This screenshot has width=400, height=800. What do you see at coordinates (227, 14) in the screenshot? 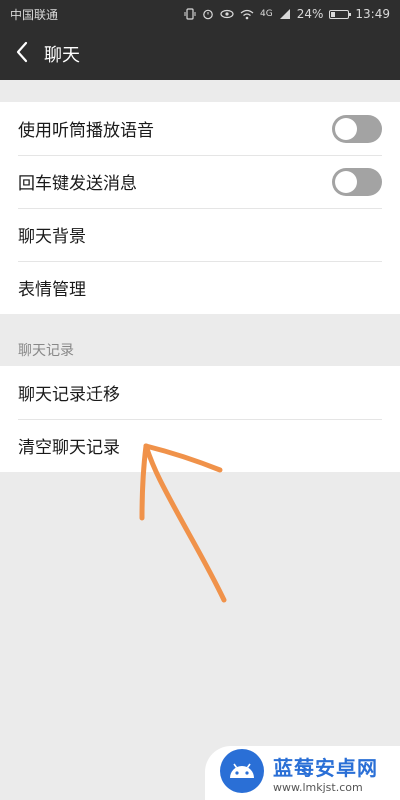
I see `eye-icon` at bounding box center [227, 14].